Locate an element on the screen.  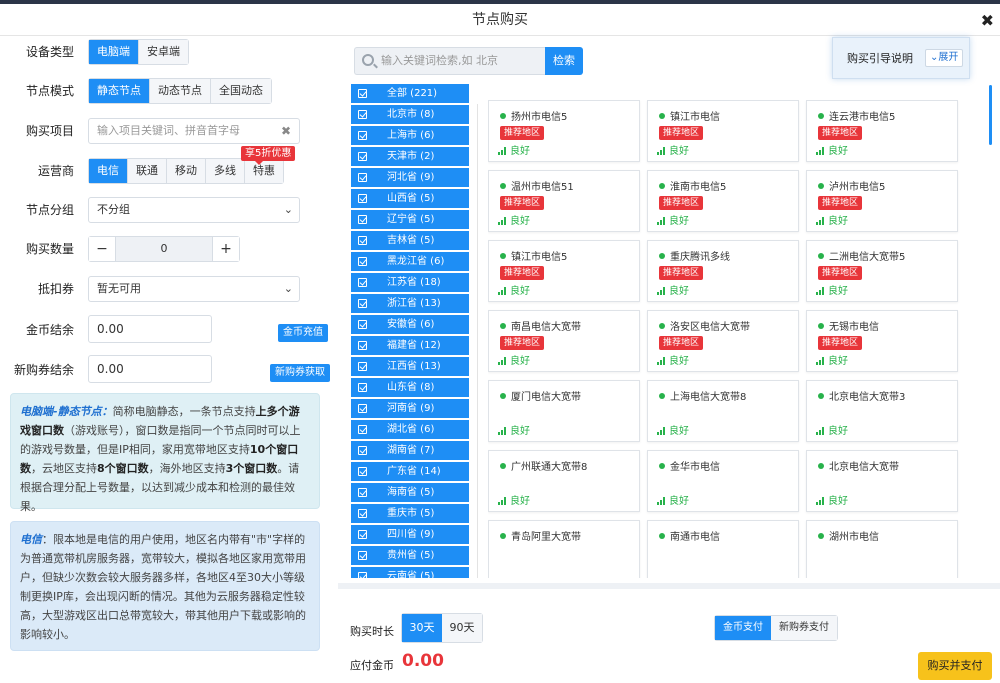
clear-icon: ✖ is located at coordinates (286, 131).